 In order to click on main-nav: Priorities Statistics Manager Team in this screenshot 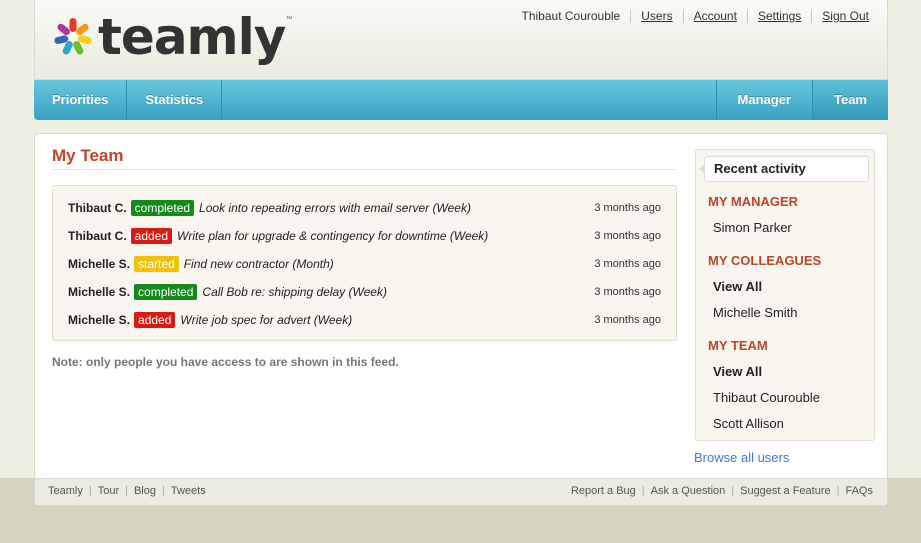, I will do `click(461, 100)`.